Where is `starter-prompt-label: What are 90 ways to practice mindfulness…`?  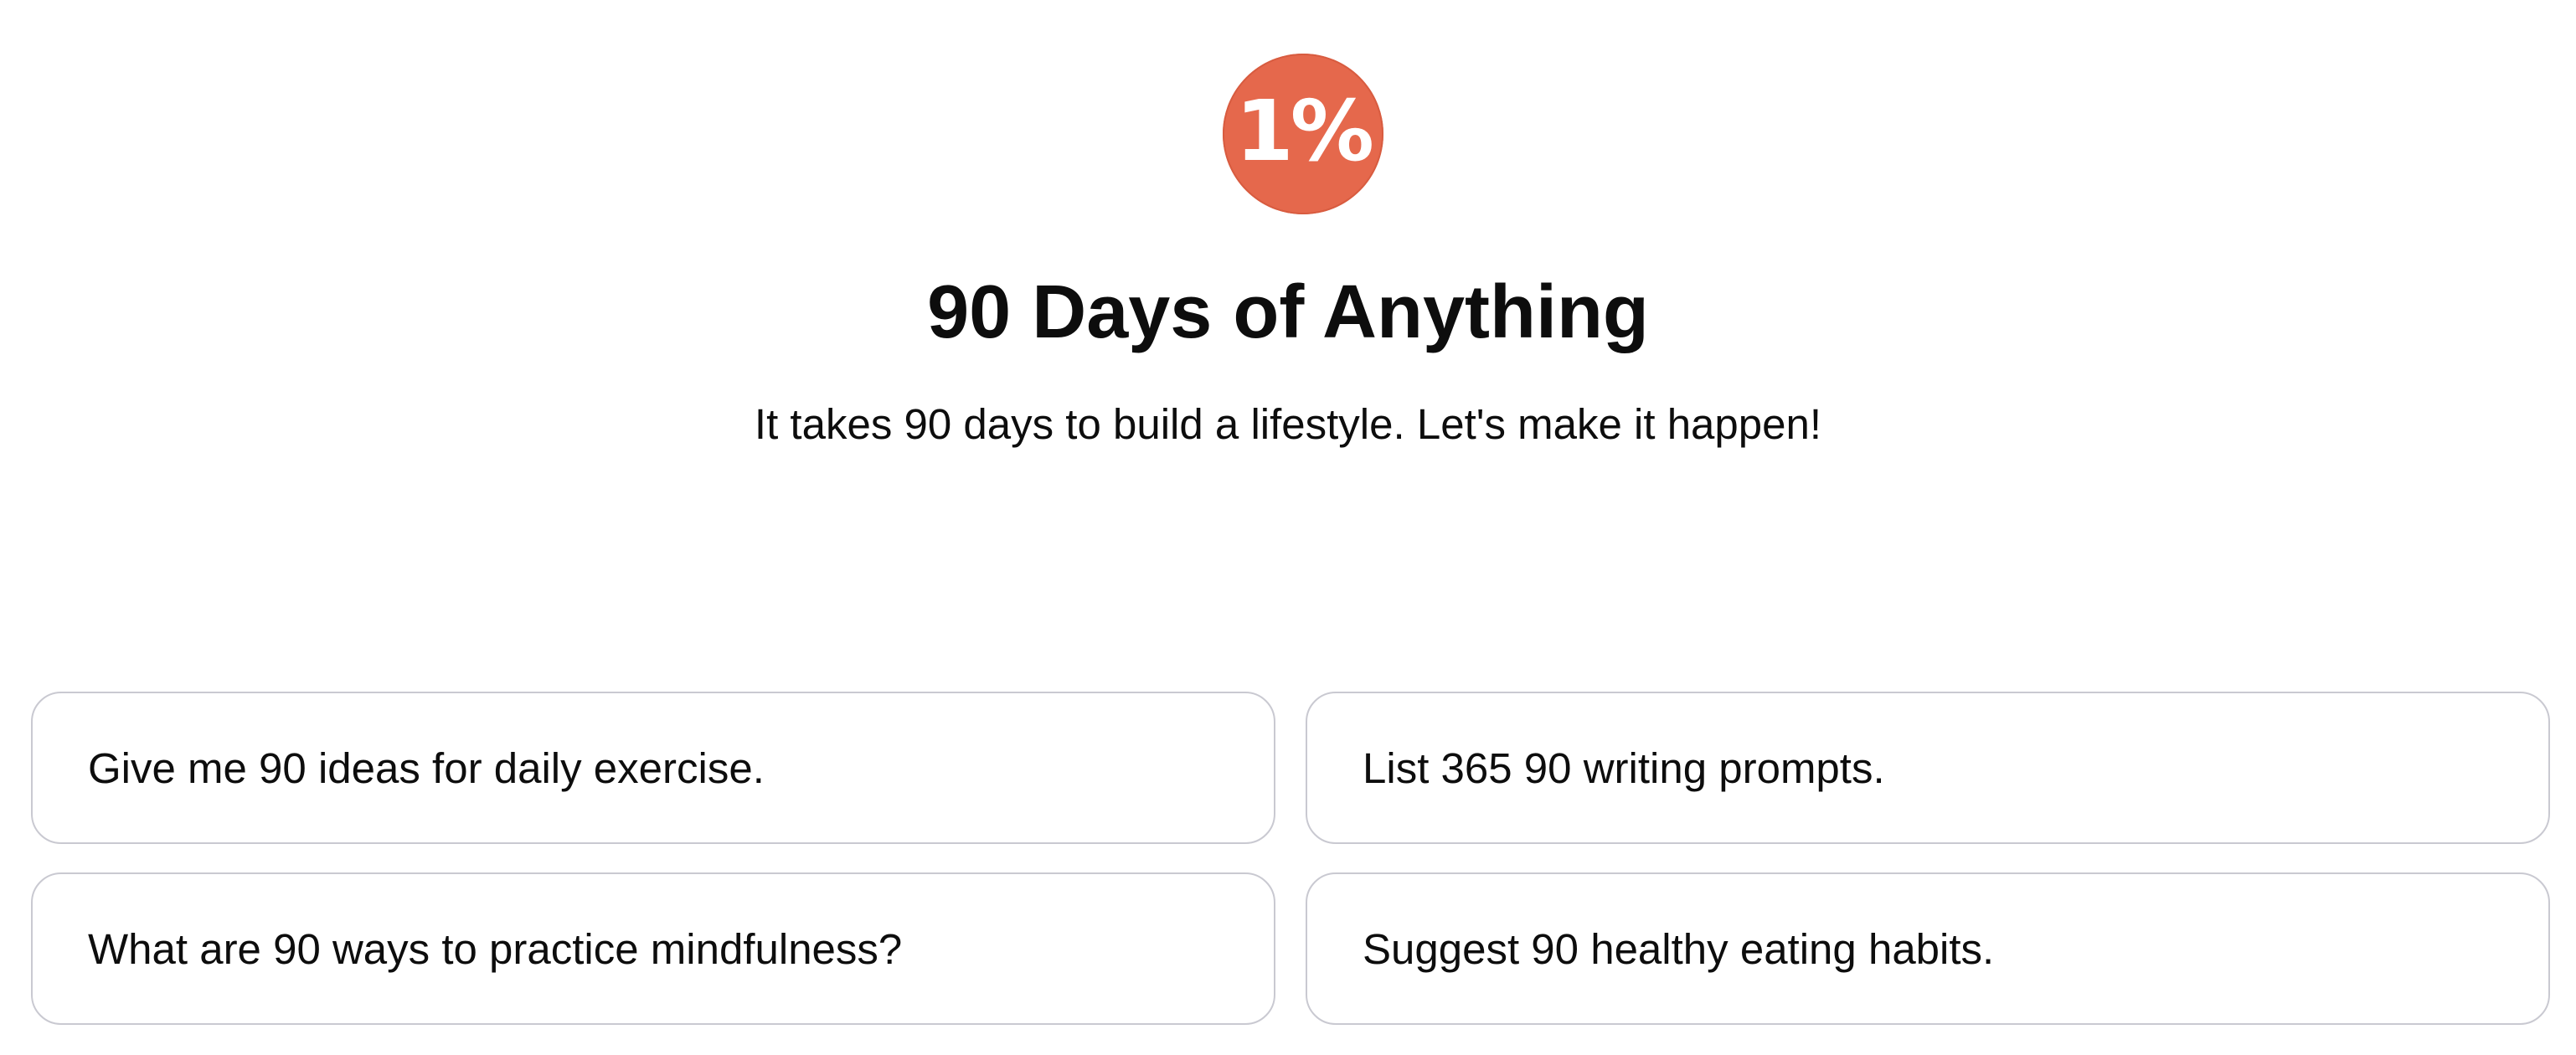 starter-prompt-label: What are 90 ways to practice mindfulness… is located at coordinates (495, 948).